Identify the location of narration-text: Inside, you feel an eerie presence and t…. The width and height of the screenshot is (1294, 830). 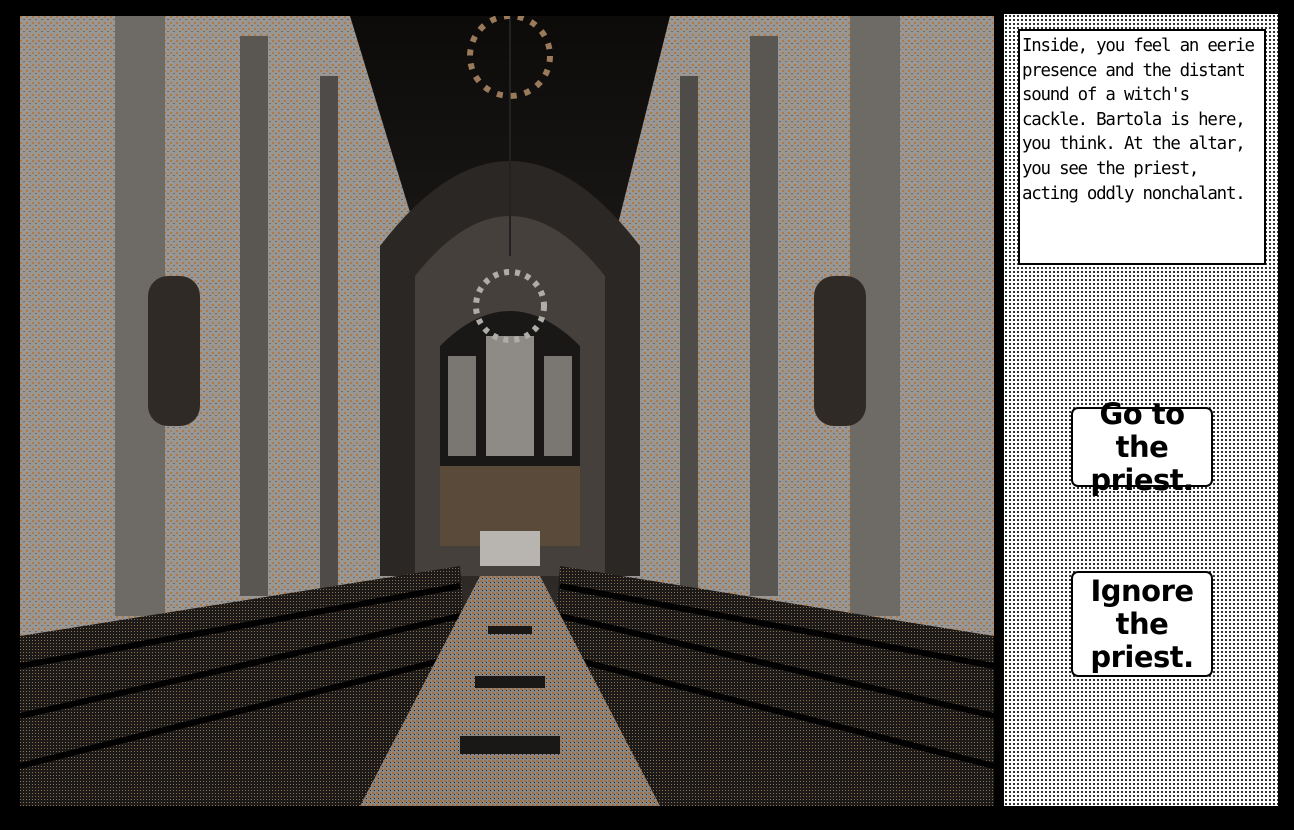
(1142, 147).